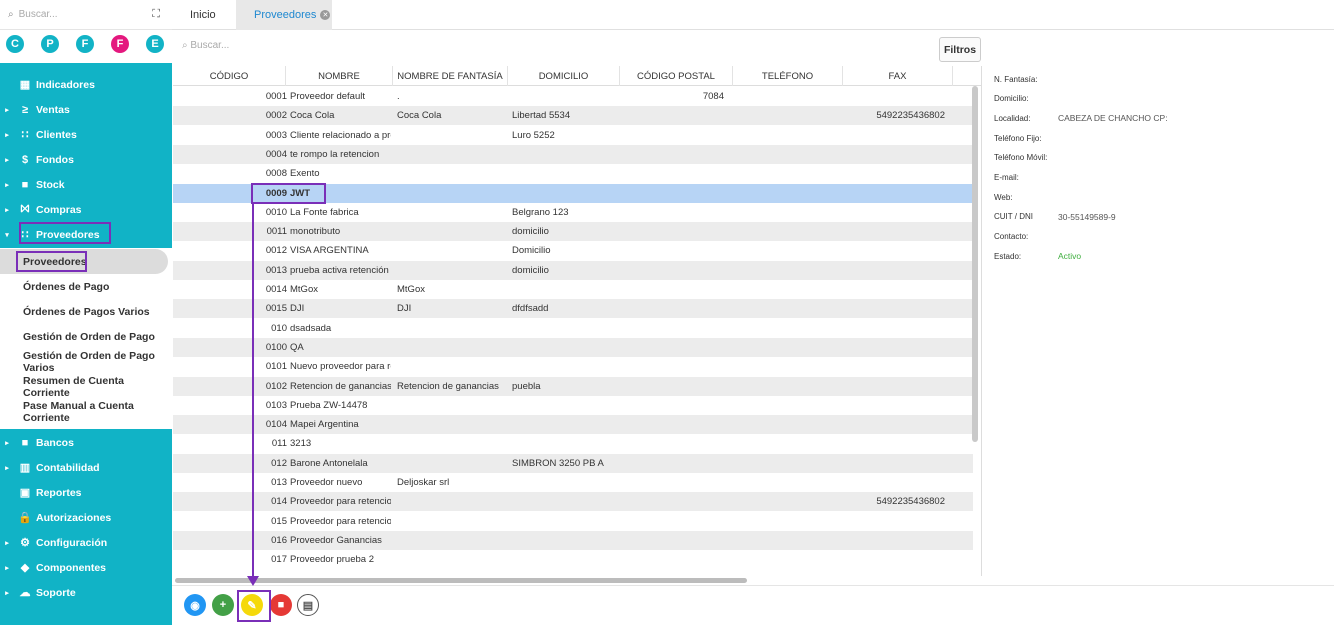 The width and height of the screenshot is (1334, 625). What do you see at coordinates (533, 135) in the screenshot?
I see `table-cell: Luro 5252` at bounding box center [533, 135].